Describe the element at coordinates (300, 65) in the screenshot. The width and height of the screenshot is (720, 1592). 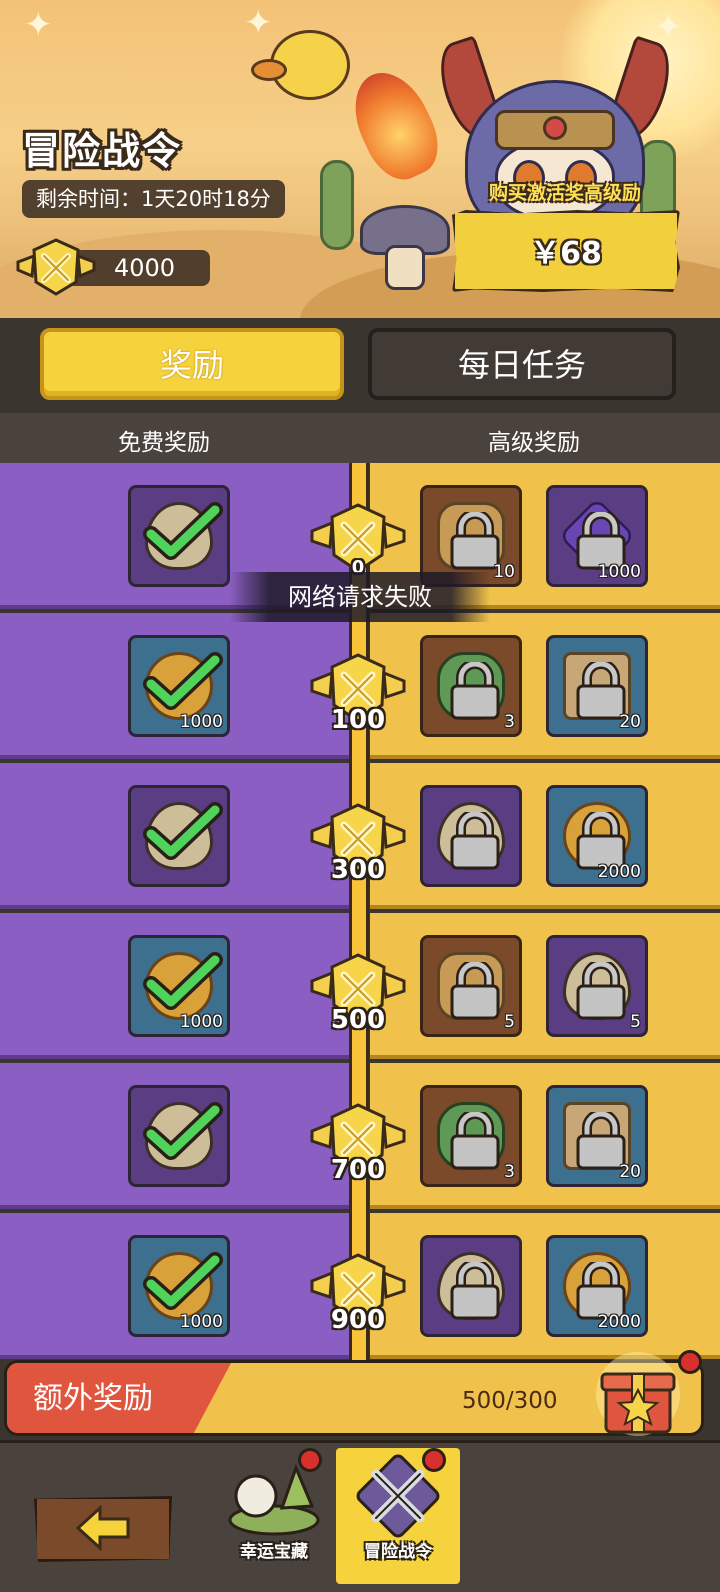
I see `bird-mascot` at that location.